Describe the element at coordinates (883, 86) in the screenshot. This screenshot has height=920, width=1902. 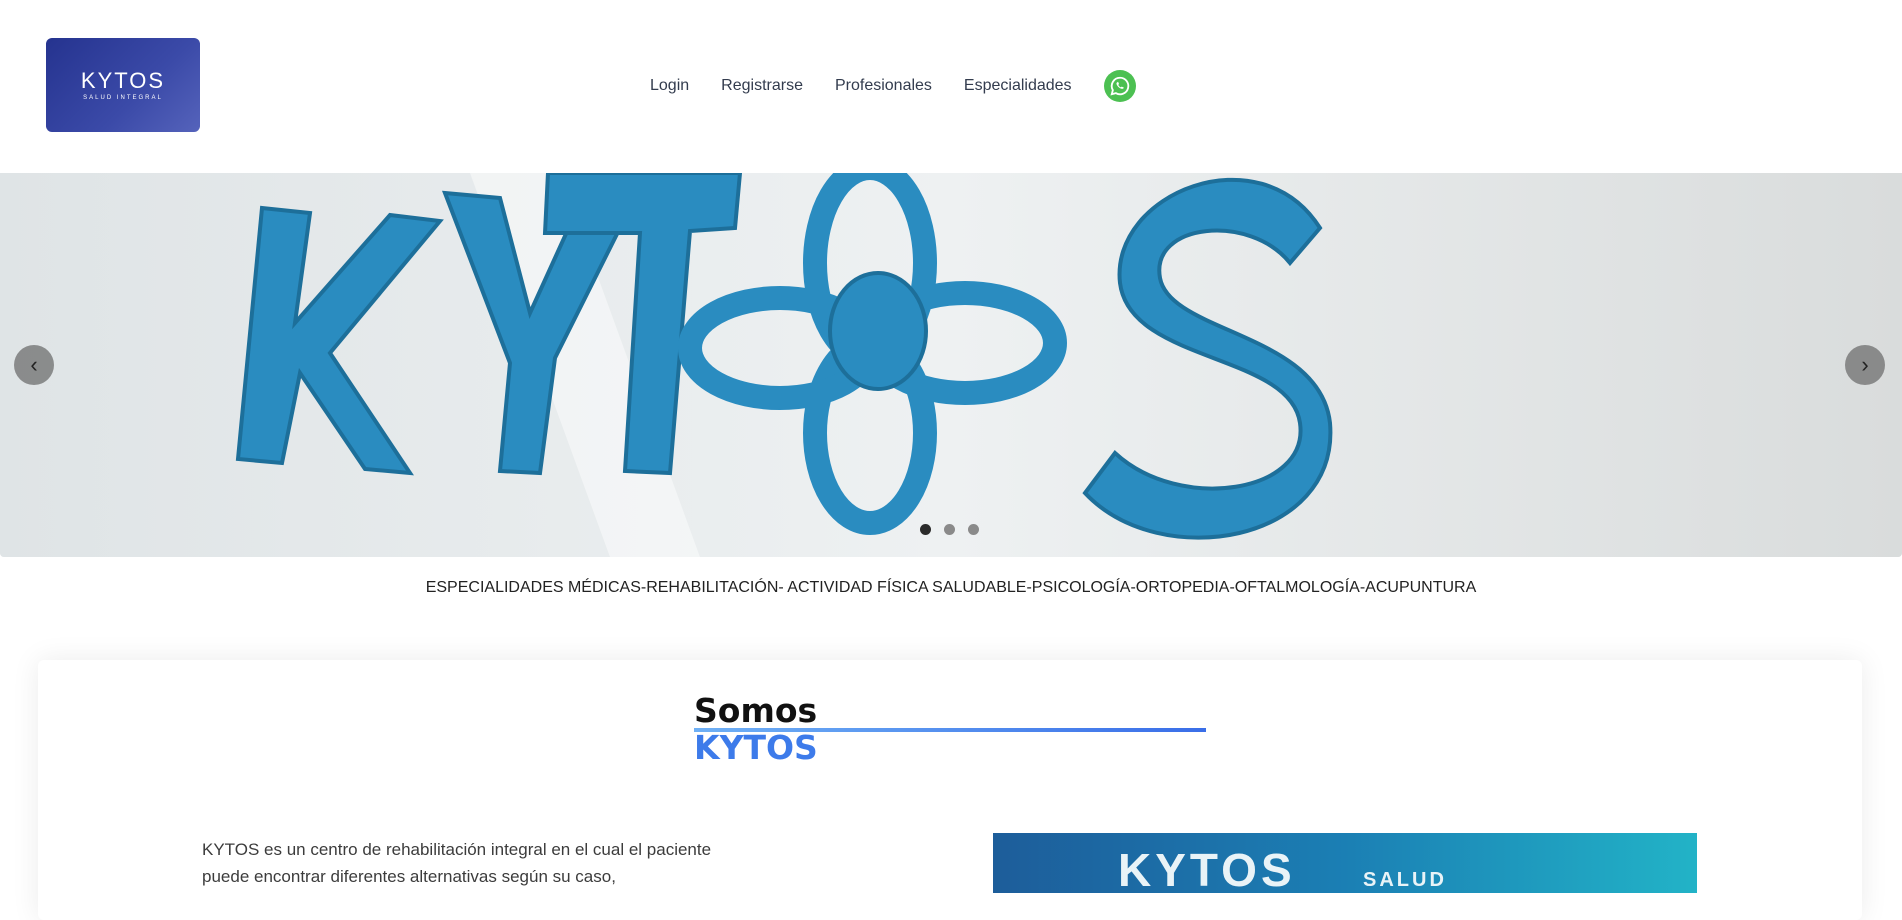
I see `nav-professionals: Profesionales` at that location.